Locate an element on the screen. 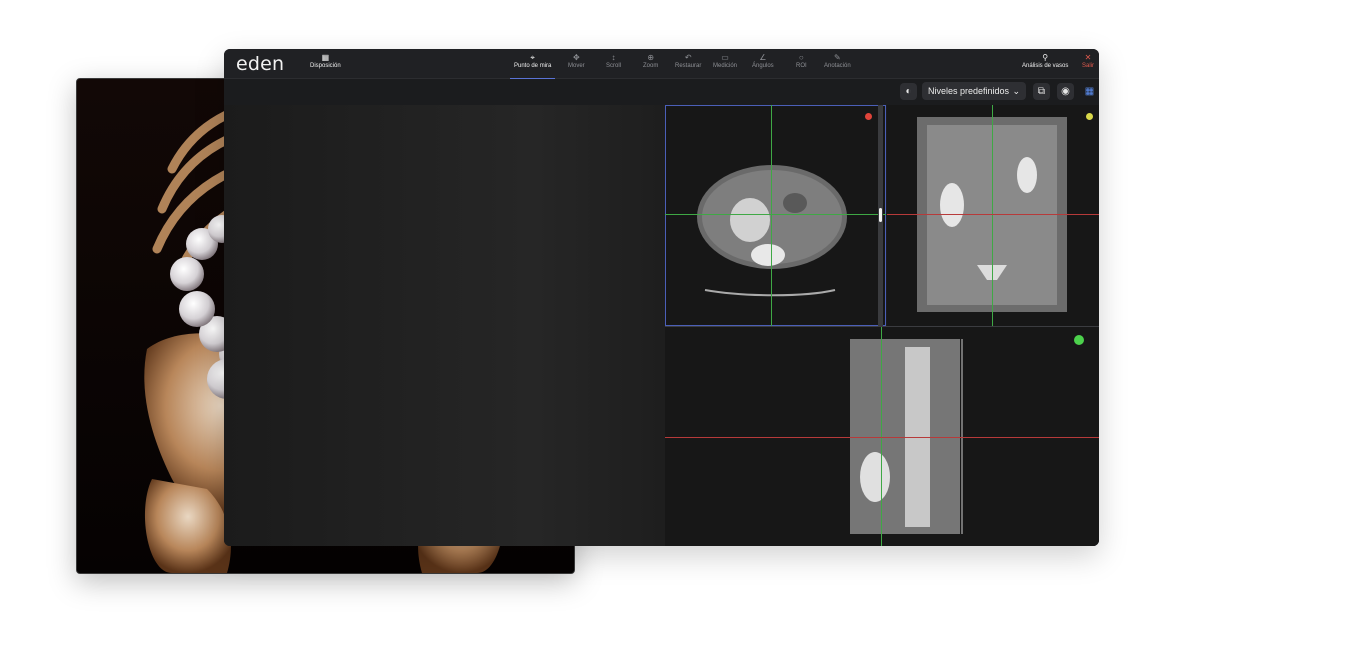 The image size is (1359, 646). preset-levels-dropdown: Niveles predefinidos ⌄ is located at coordinates (974, 91).